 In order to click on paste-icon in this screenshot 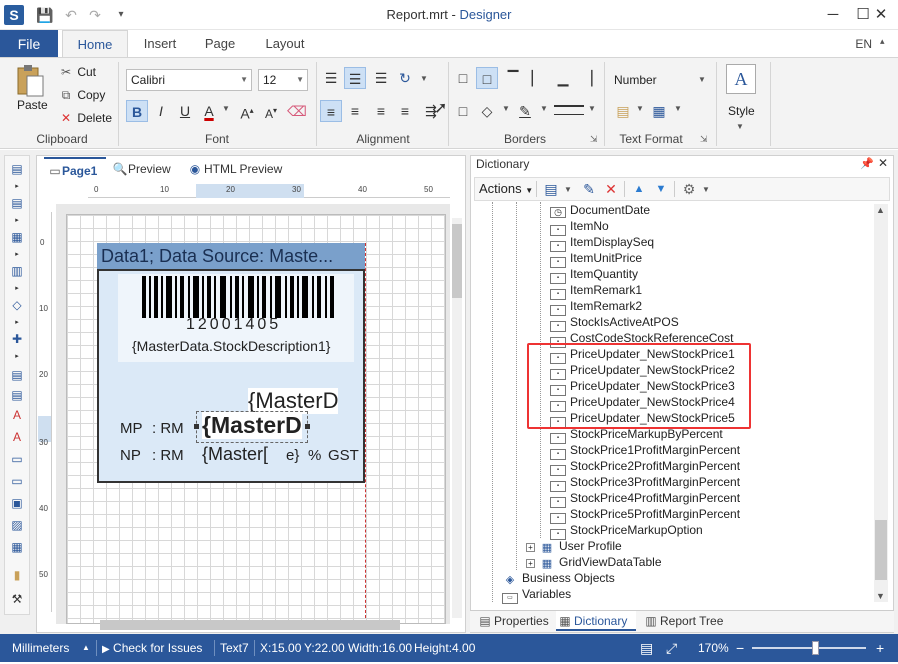, I will do `click(30, 81)`.